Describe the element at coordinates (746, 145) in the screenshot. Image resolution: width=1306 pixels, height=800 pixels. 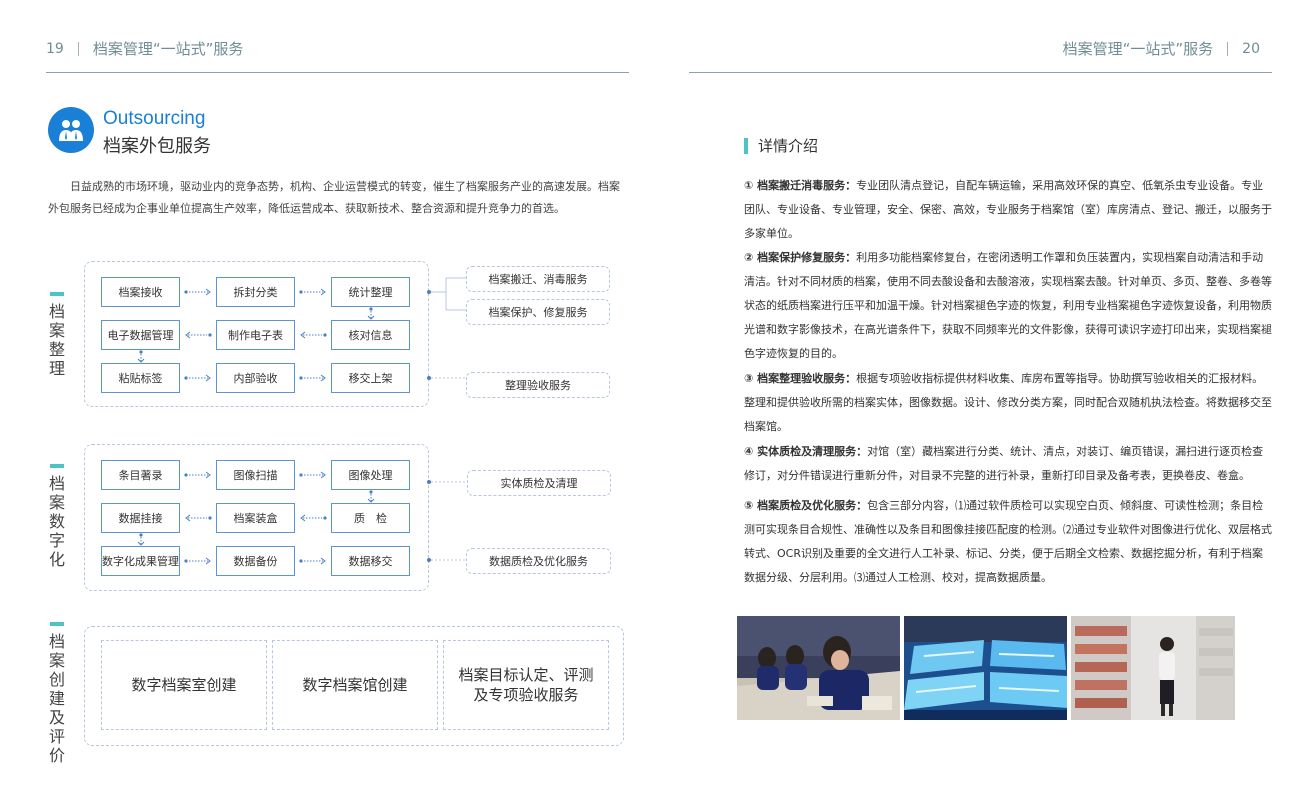
I see `title-accent-bar` at that location.